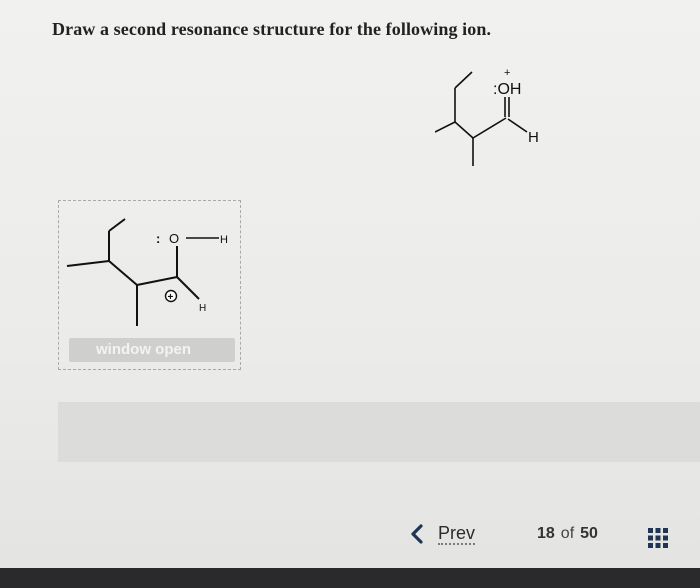  Describe the element at coordinates (379, 432) in the screenshot. I see `feedback-area` at that location.